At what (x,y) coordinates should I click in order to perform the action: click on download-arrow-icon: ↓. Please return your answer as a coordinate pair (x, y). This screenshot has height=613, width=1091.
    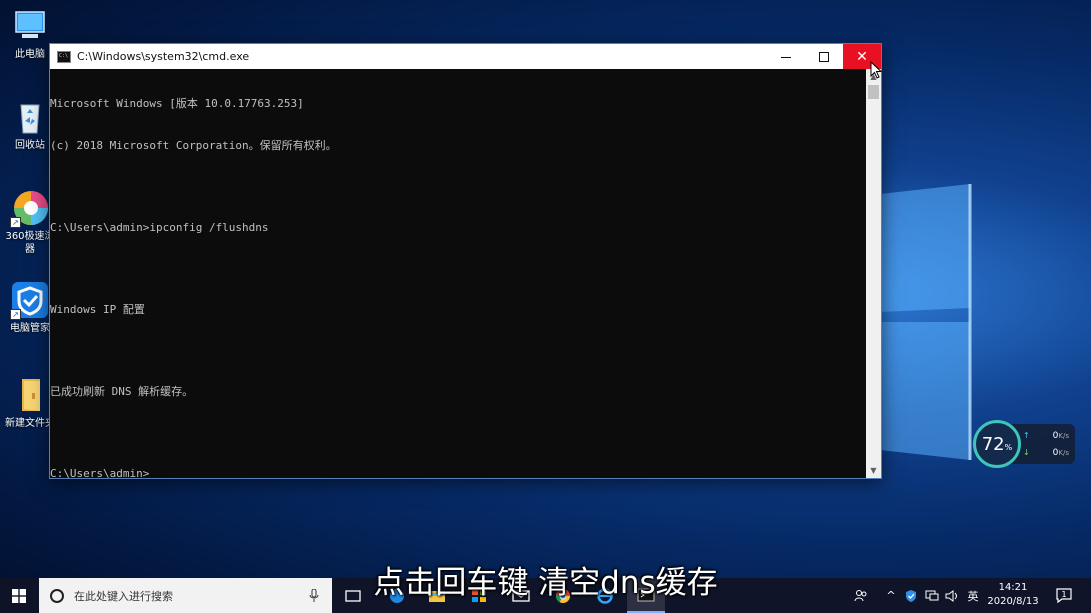
    Looking at the image, I should click on (1026, 452).